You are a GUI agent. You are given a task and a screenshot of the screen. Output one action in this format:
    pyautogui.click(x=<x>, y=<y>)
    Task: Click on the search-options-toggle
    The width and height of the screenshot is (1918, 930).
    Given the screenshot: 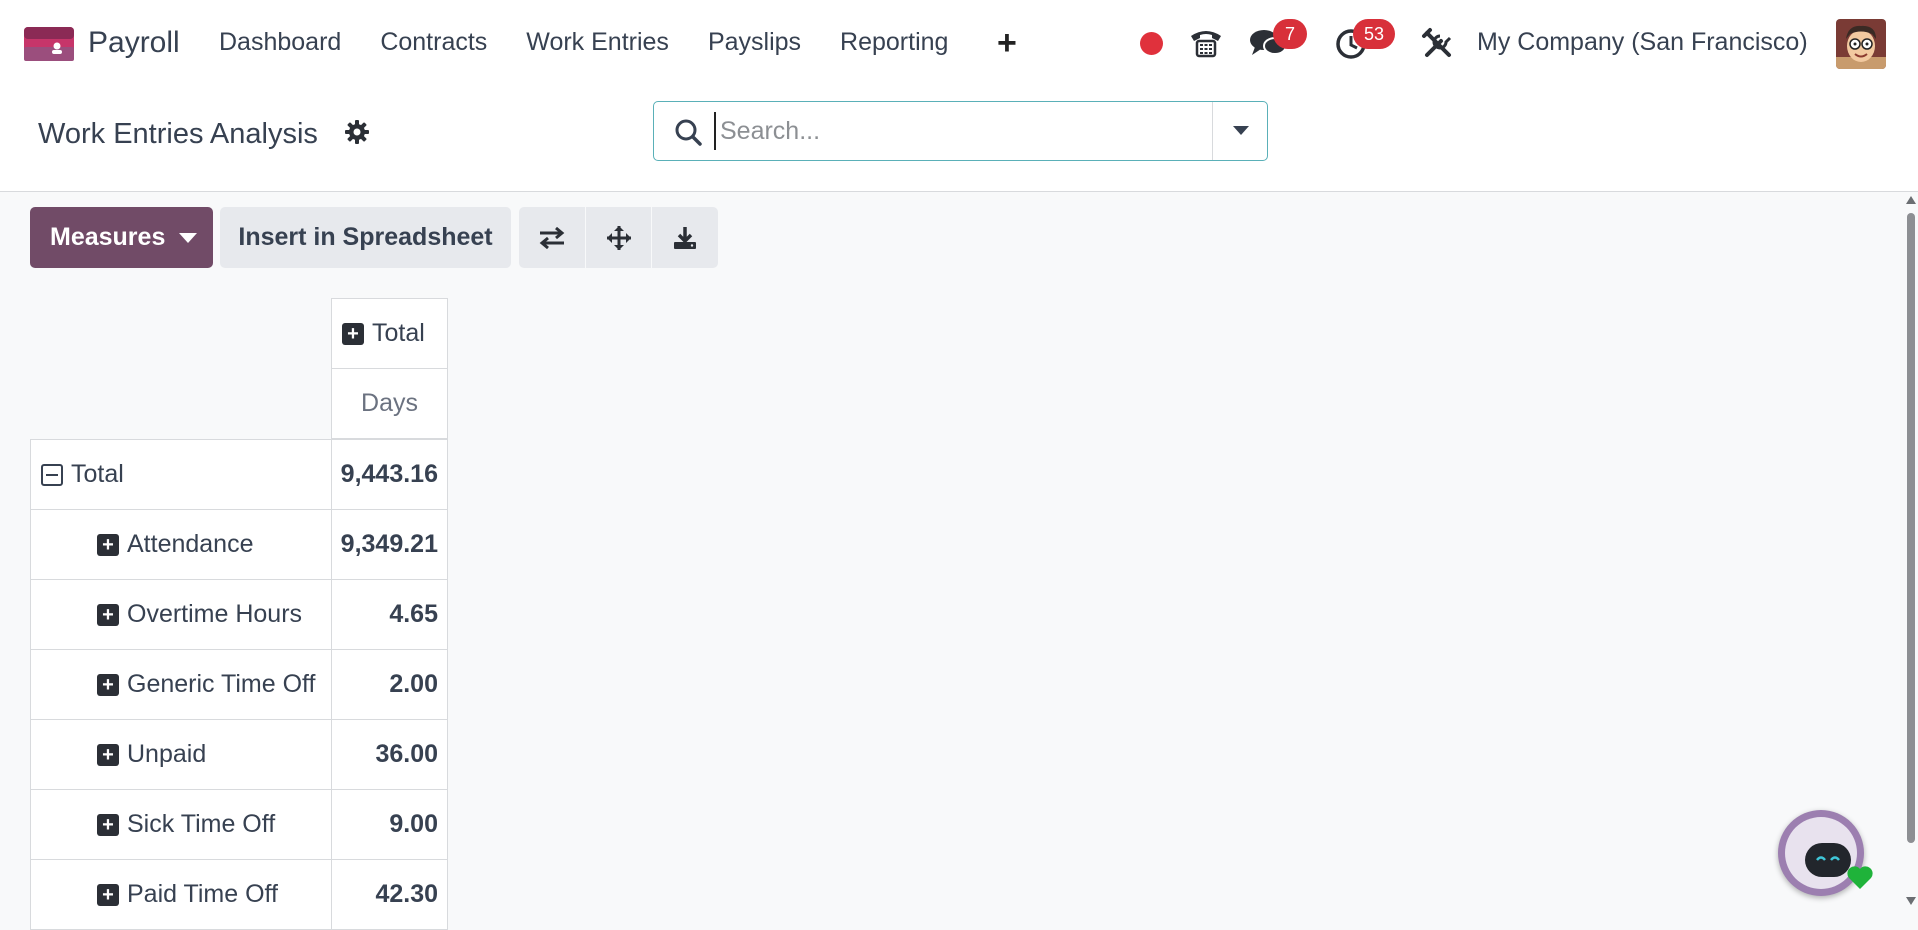 What is the action you would take?
    pyautogui.click(x=1240, y=131)
    